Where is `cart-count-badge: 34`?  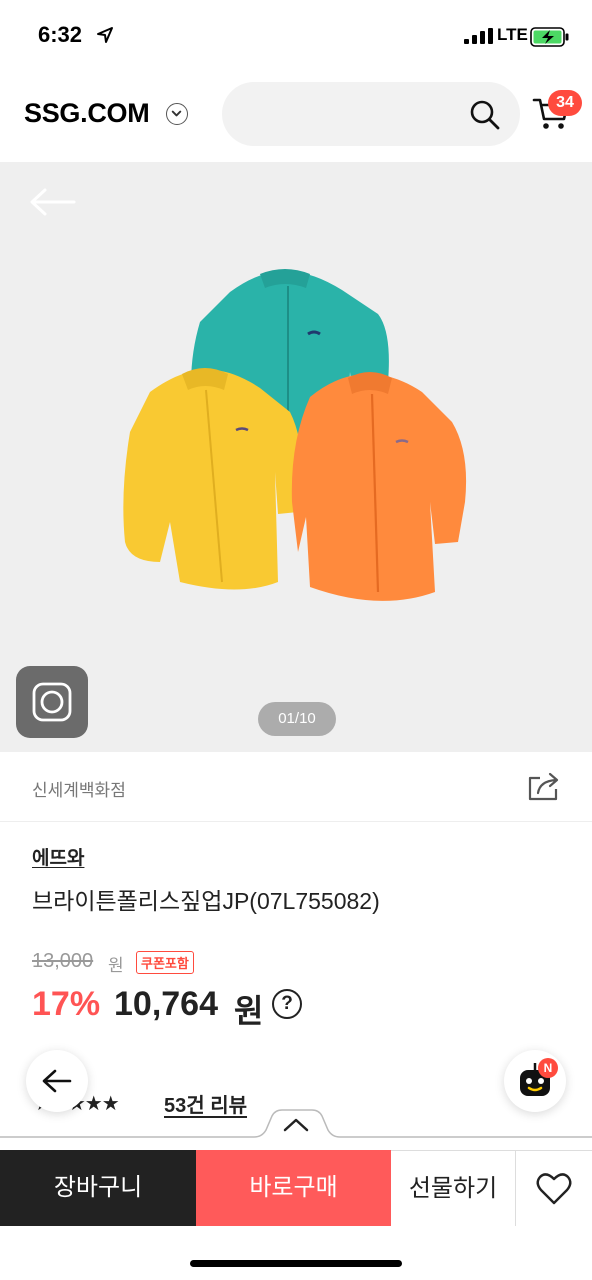
cart-count-badge: 34 is located at coordinates (565, 103).